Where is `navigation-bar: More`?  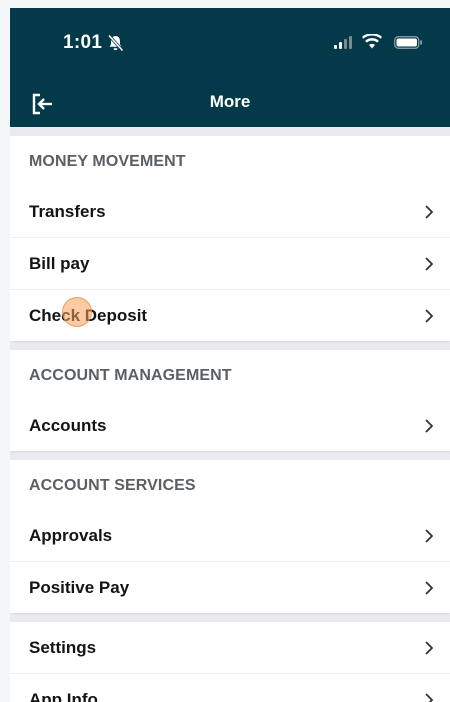 navigation-bar: More is located at coordinates (230, 103).